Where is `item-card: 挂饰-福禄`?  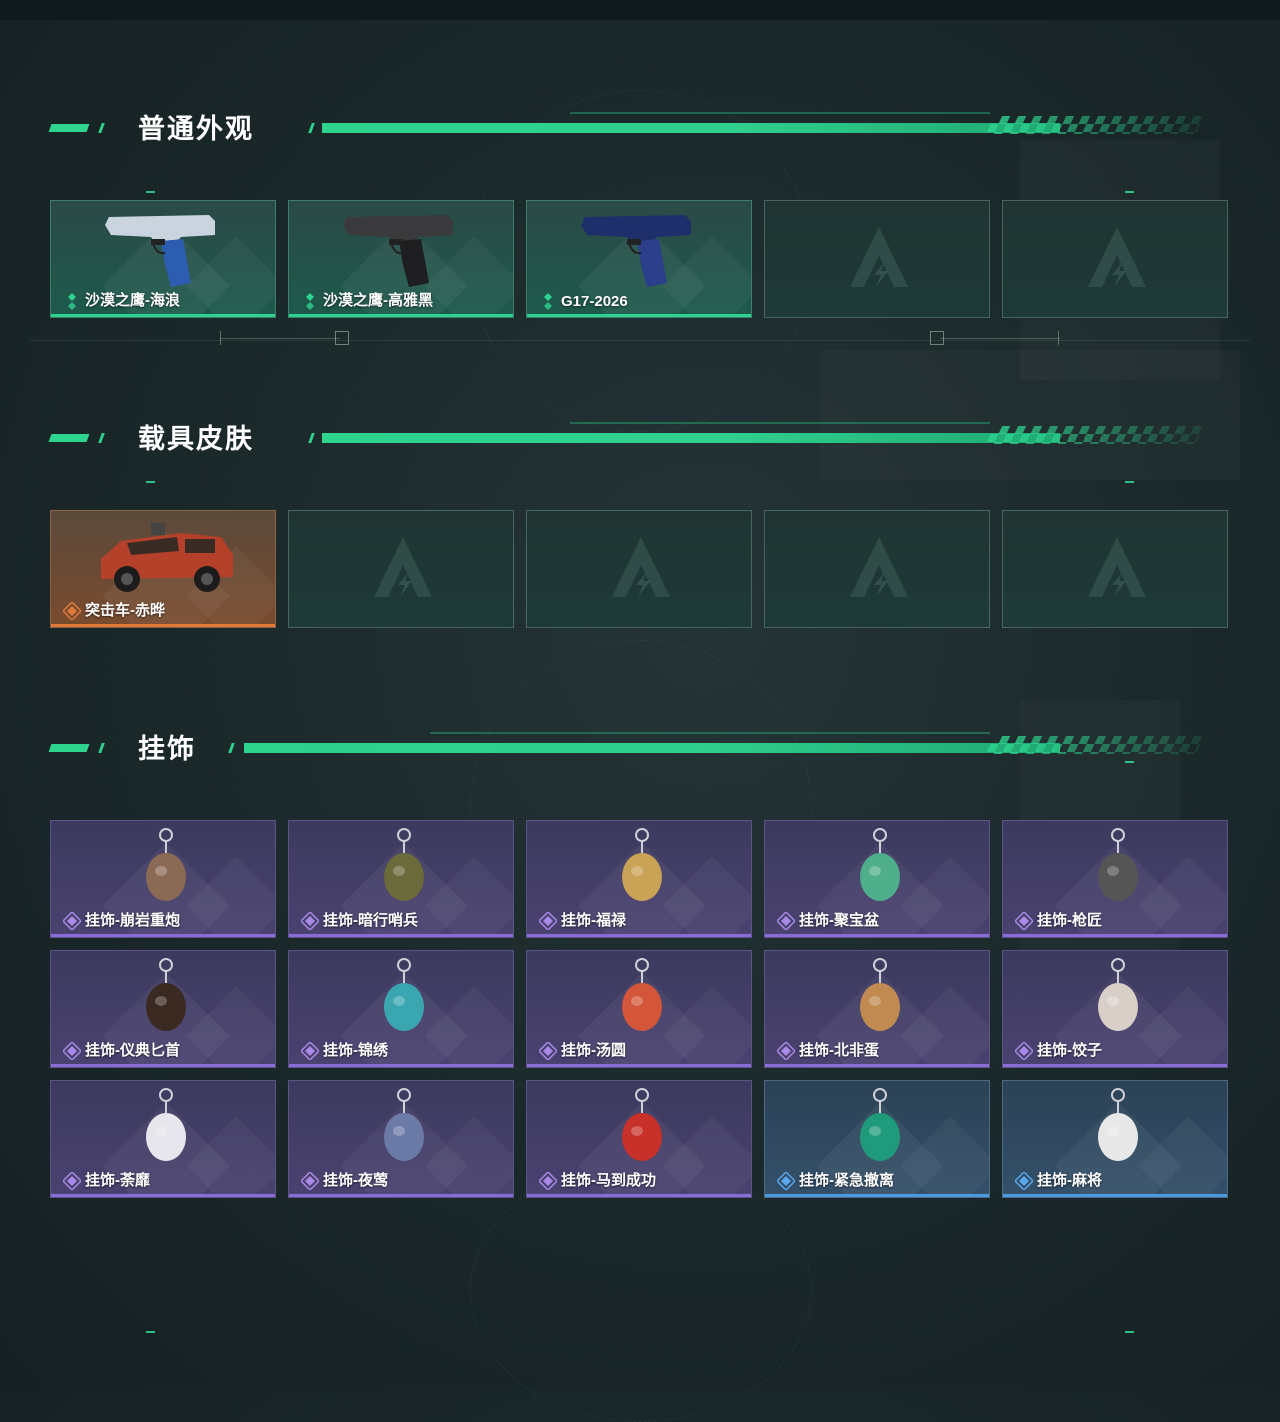
item-card: 挂饰-福禄 is located at coordinates (639, 879).